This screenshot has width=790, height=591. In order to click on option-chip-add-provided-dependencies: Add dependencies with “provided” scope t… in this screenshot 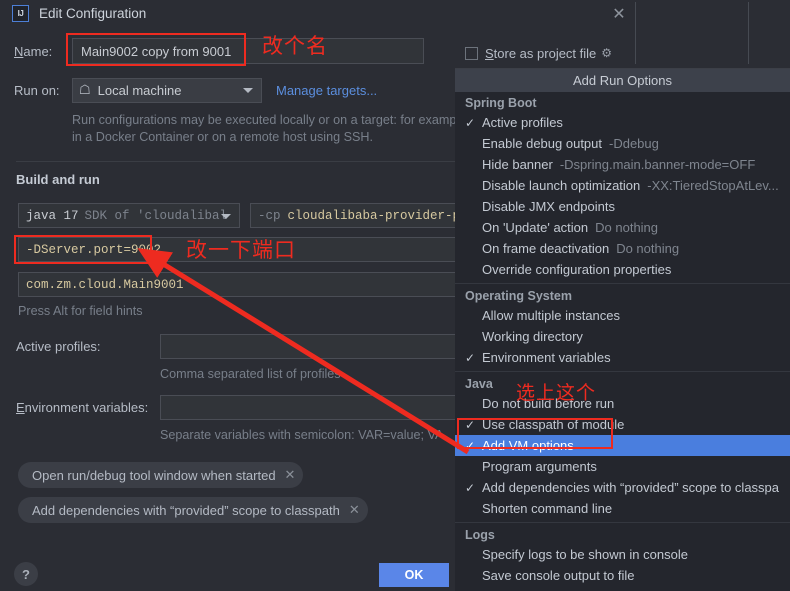, I will do `click(193, 510)`.